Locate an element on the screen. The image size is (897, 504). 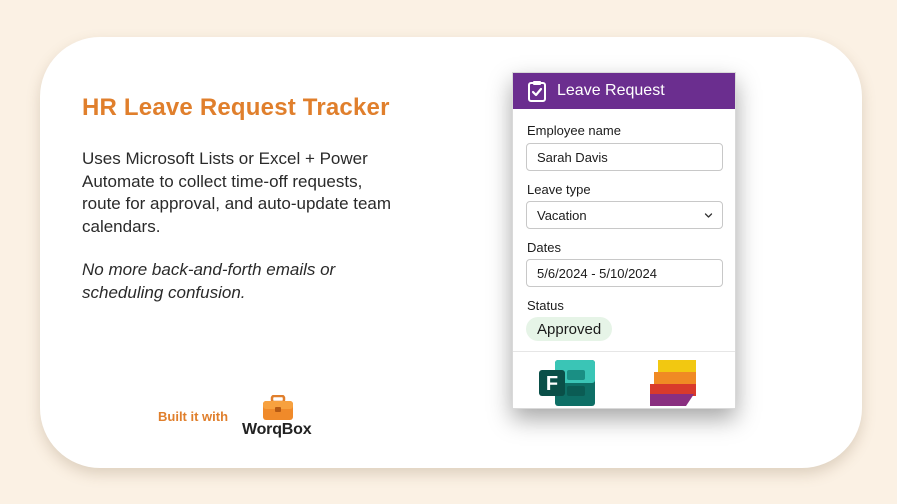
dates-field: 5/6/2024 - 5/10/2024 is located at coordinates (624, 273).